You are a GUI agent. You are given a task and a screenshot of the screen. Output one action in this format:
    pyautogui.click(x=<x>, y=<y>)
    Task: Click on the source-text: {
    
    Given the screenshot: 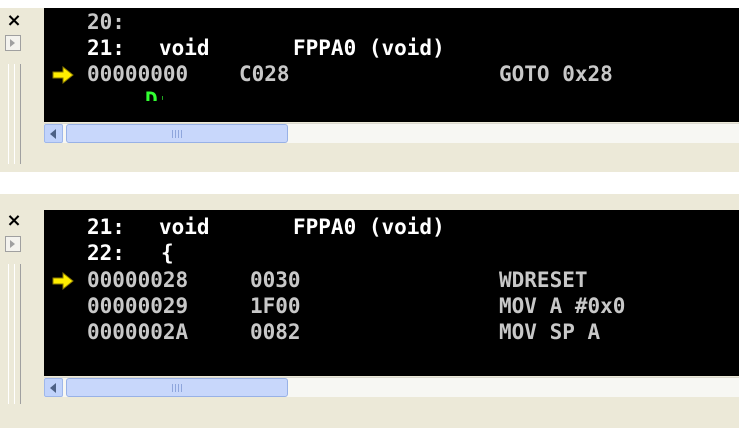 What is the action you would take?
    pyautogui.click(x=167, y=253)
    